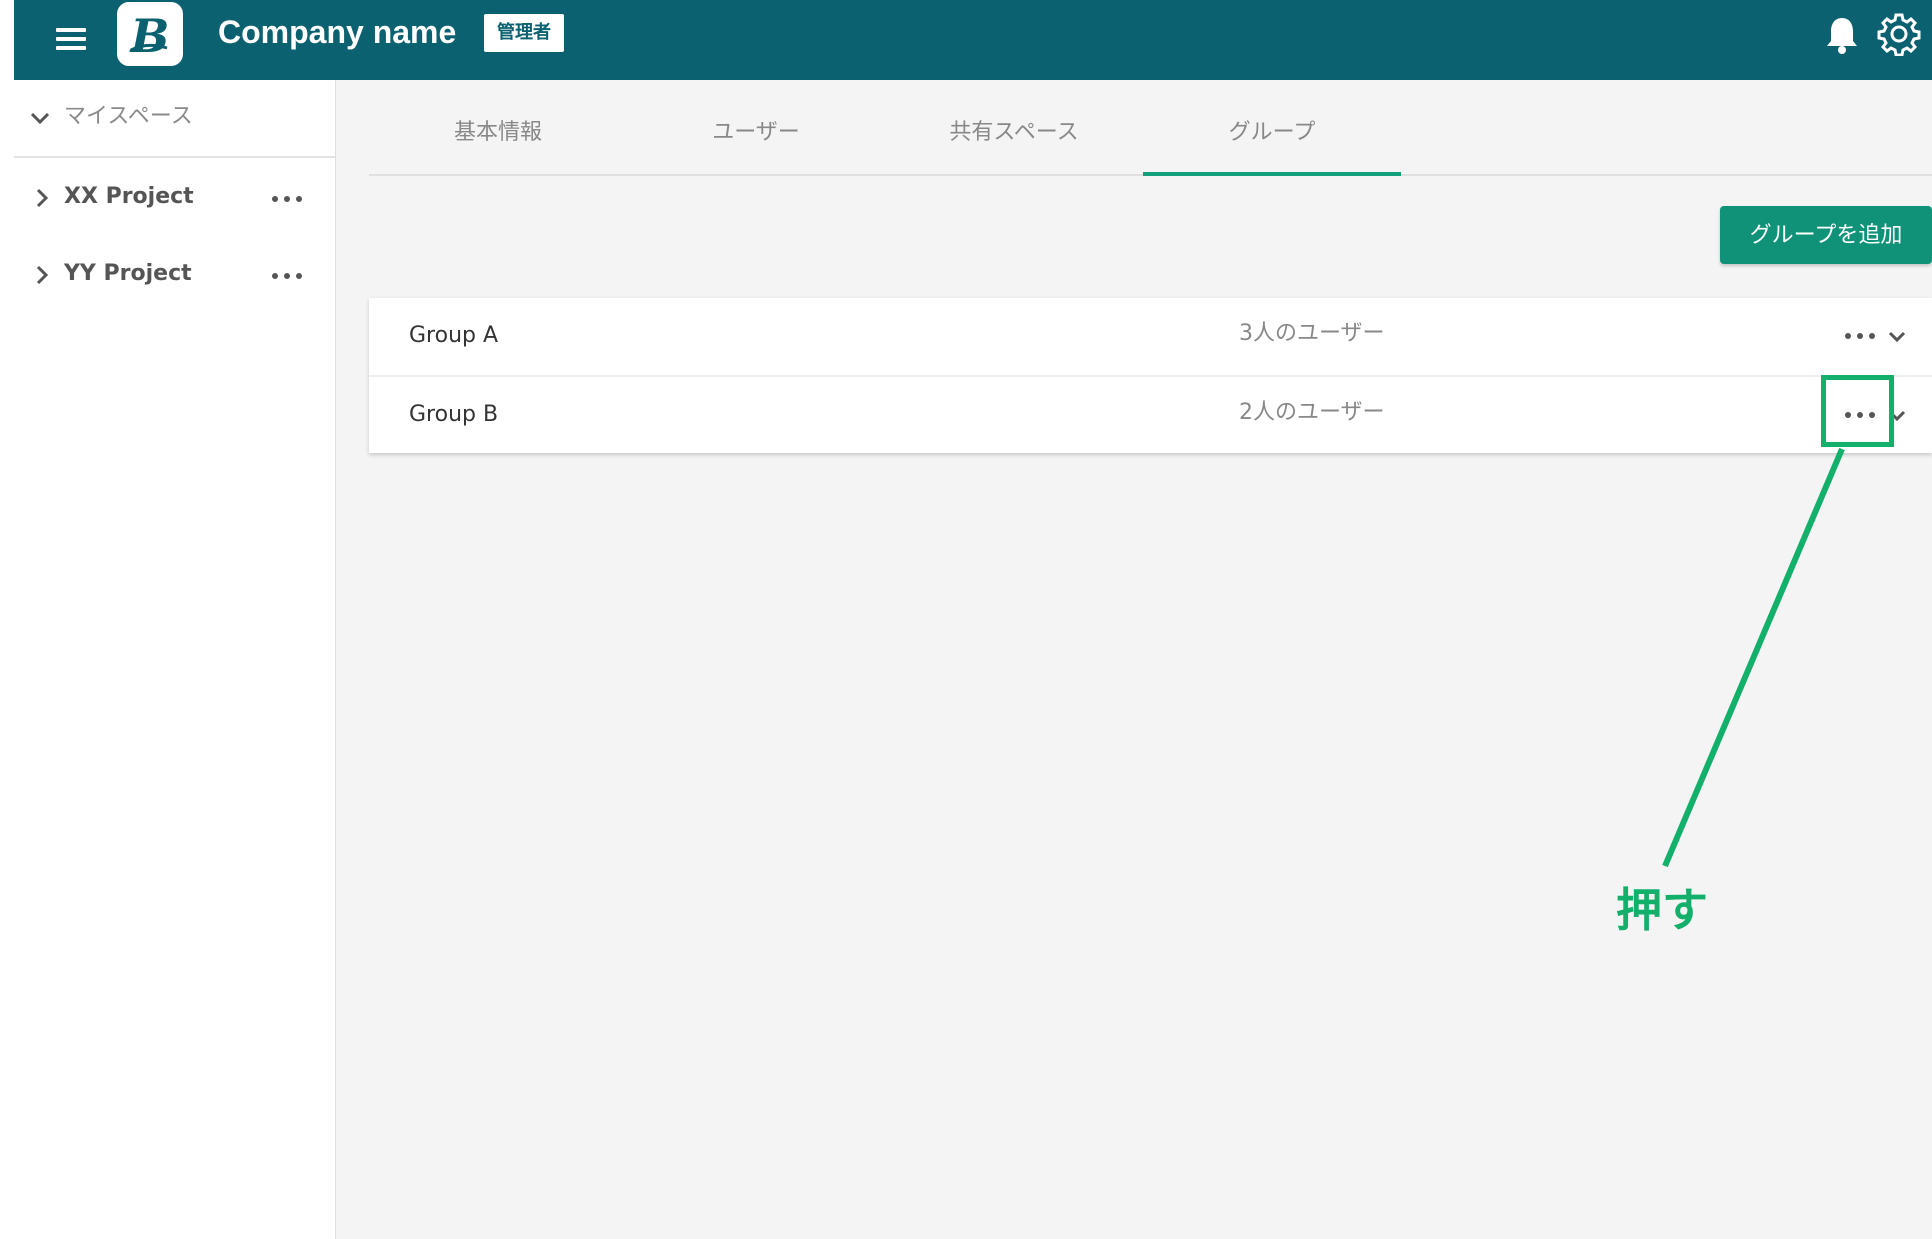 The image size is (1932, 1239). I want to click on top-header: B Company name 管理者, so click(973, 40).